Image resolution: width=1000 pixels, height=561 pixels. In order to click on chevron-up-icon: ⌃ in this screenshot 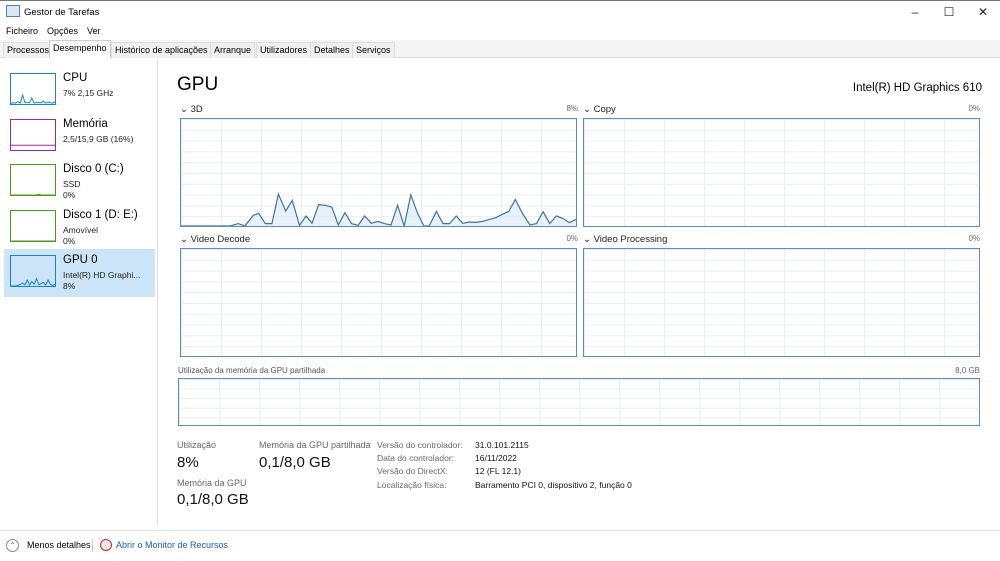, I will do `click(12, 545)`.